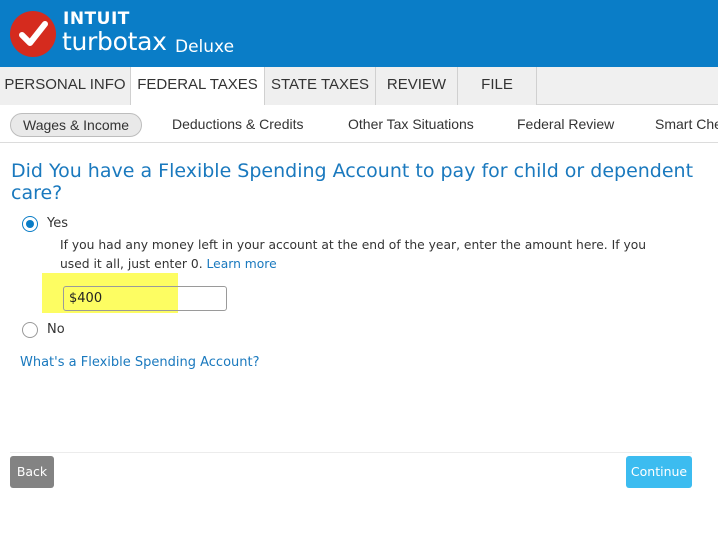  What do you see at coordinates (56, 329) in the screenshot?
I see `radio-no-label: No` at bounding box center [56, 329].